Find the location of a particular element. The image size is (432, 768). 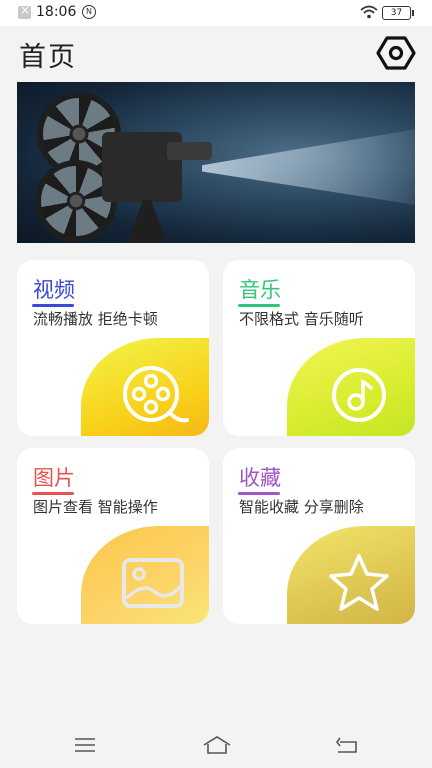

video-card: 视频 流畅播放 拒绝卡顿 is located at coordinates (113, 348).